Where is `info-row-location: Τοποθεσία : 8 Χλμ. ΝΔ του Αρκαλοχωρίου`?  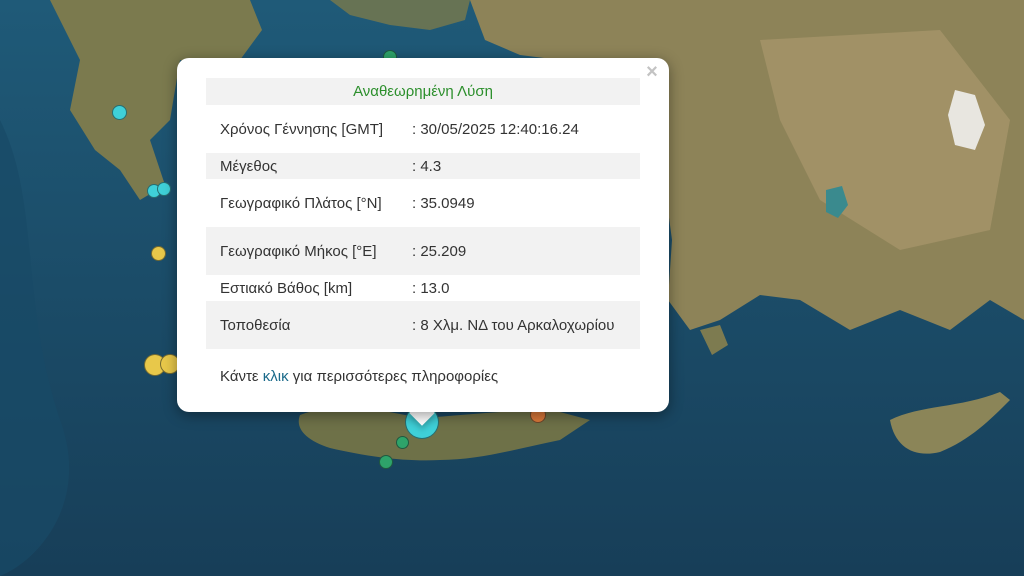
info-row-location: Τοποθεσία : 8 Χλμ. ΝΔ του Αρκαλοχωρίου is located at coordinates (423, 325).